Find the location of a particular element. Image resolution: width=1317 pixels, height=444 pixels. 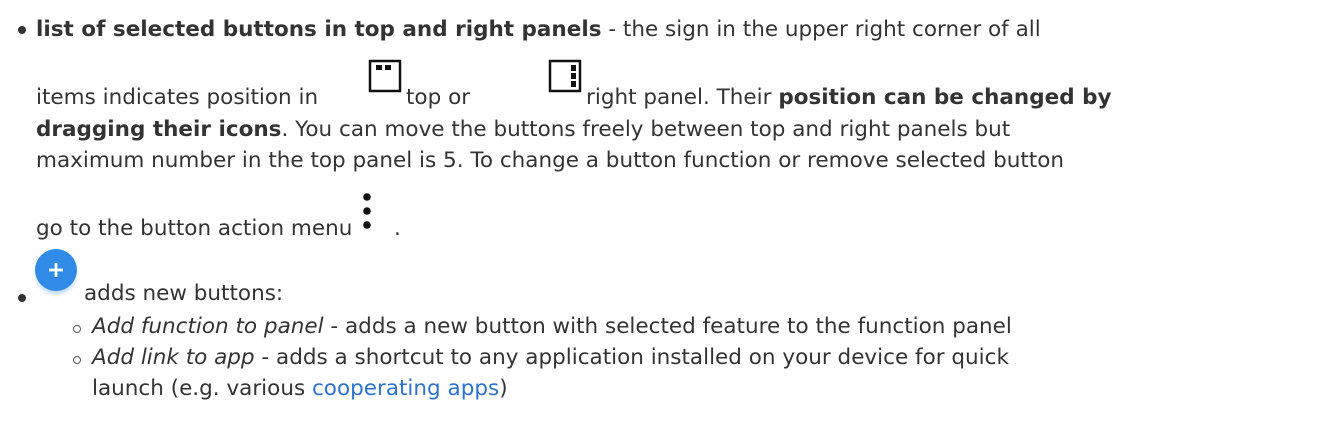

add-fab-icon is located at coordinates (56, 272).